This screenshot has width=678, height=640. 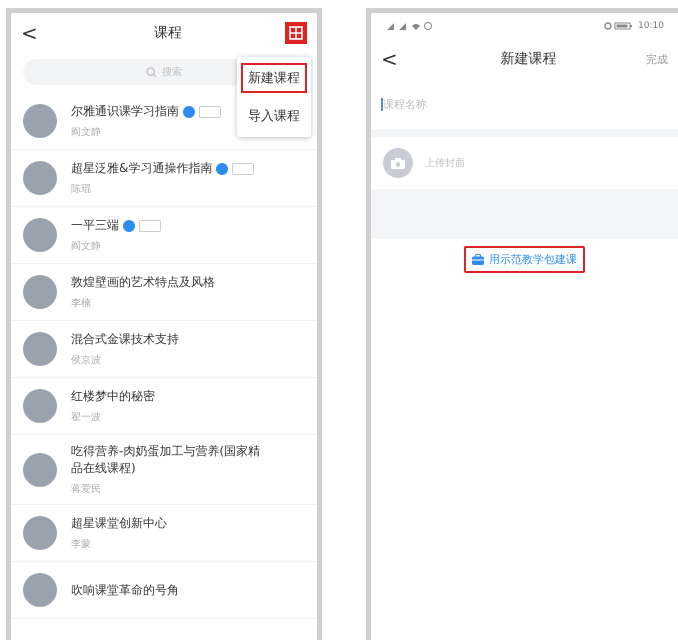 What do you see at coordinates (86, 417) in the screenshot?
I see `teacher-name: 翟一波` at bounding box center [86, 417].